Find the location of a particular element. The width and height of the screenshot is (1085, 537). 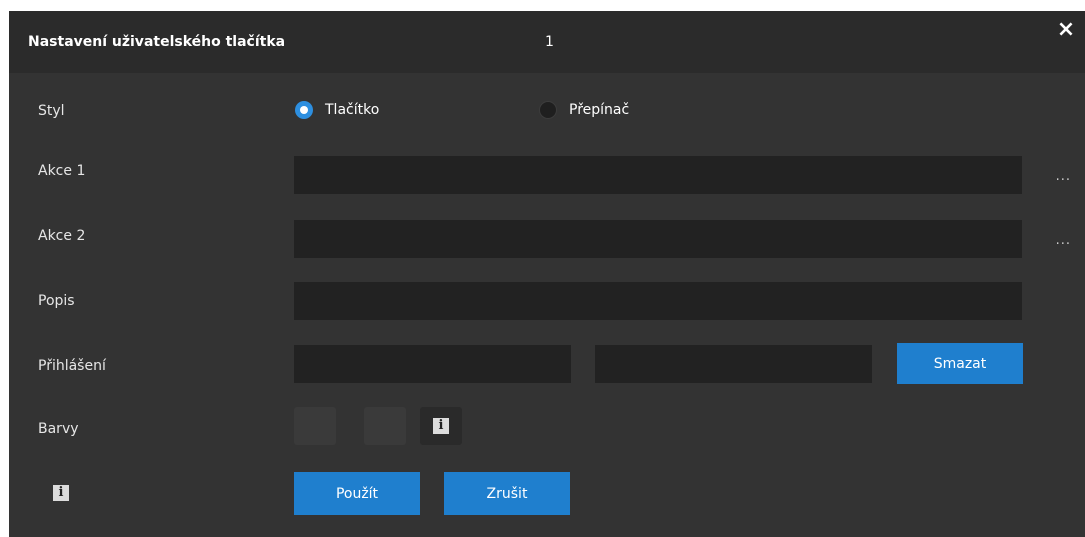

radio-toggle-style: Přepínač is located at coordinates (584, 110).